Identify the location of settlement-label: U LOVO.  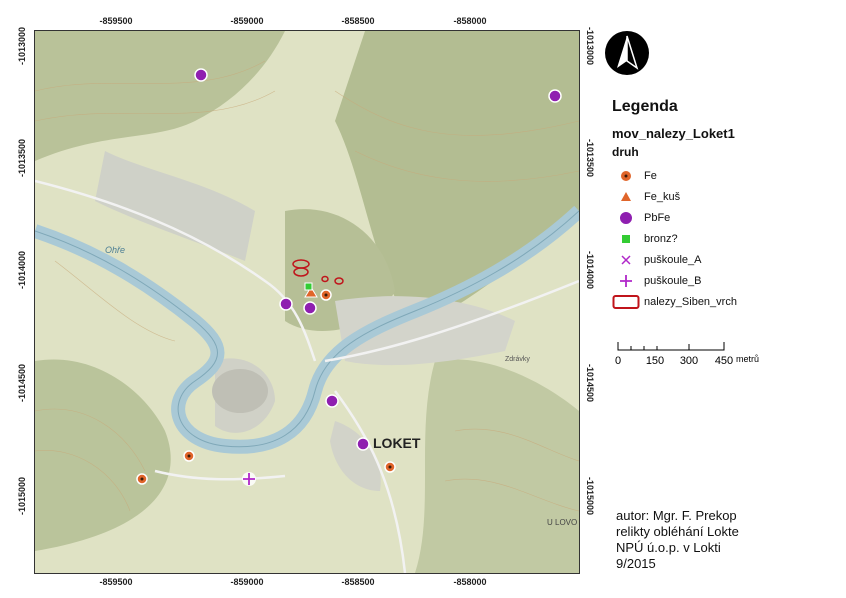
(562, 522).